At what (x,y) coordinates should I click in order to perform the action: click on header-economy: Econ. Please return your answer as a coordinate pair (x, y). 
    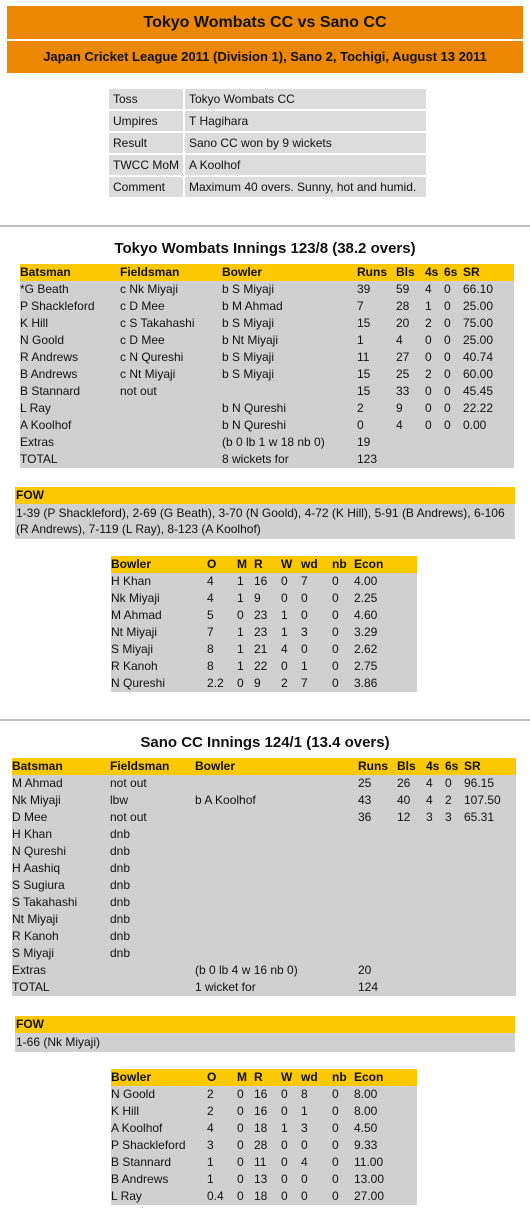
    Looking at the image, I should click on (385, 1077).